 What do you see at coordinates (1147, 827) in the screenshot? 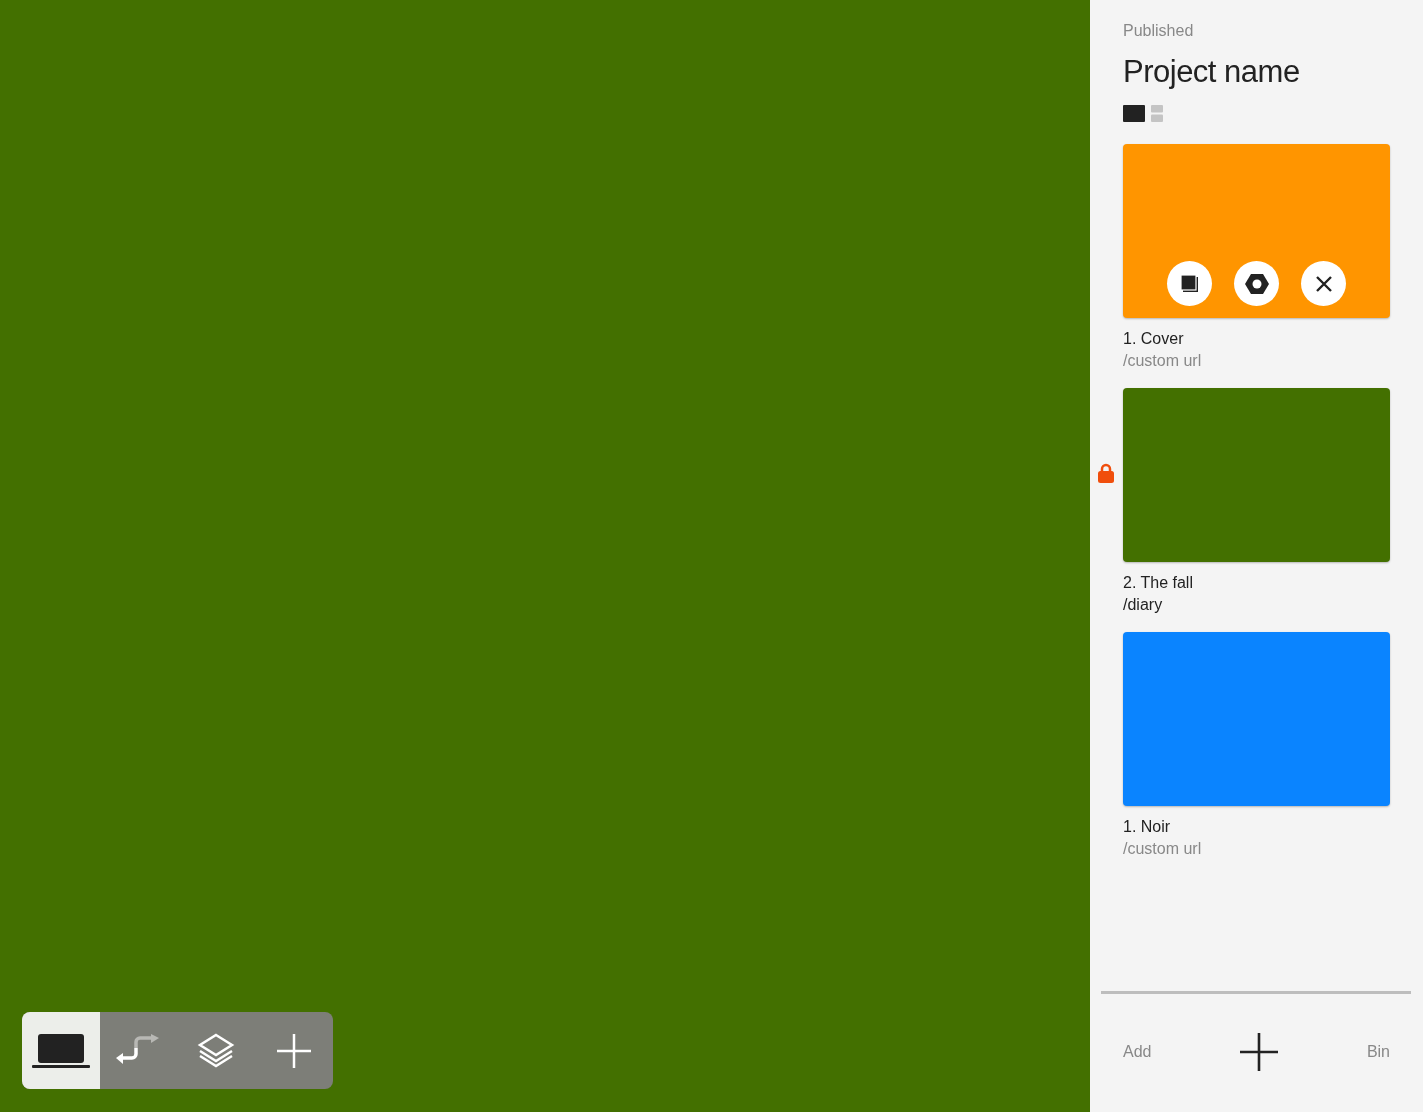
I see `page-title: 1. Noir` at bounding box center [1147, 827].